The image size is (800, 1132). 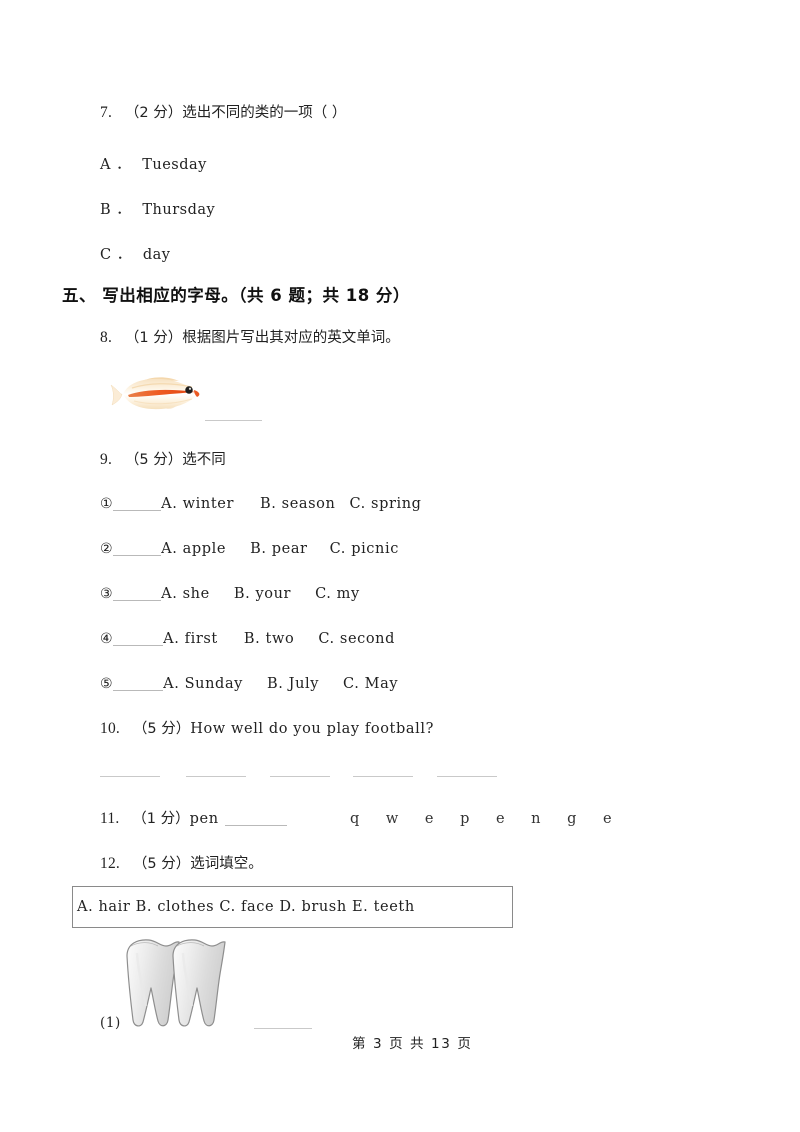 What do you see at coordinates (204, 819) in the screenshot?
I see `question-11-prompt: pen` at bounding box center [204, 819].